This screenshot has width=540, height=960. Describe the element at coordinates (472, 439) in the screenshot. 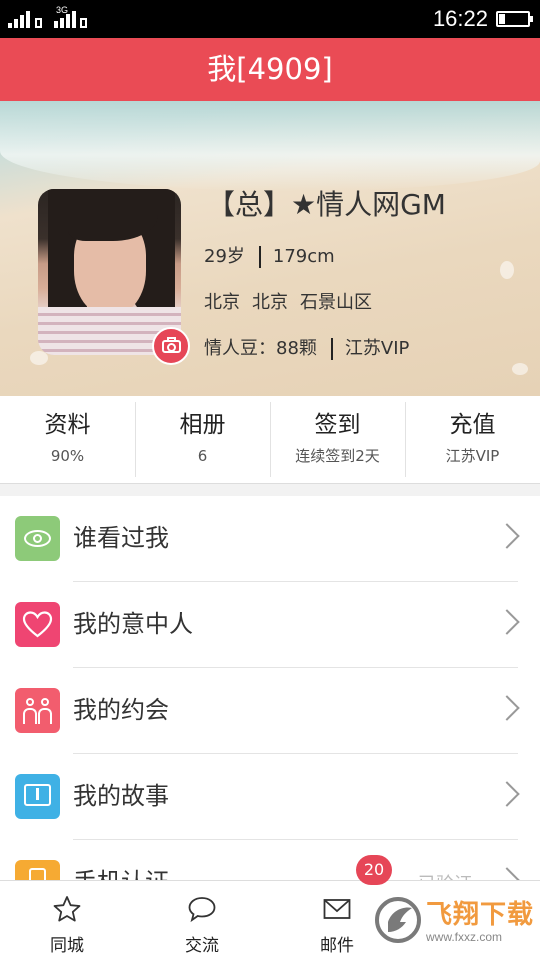

I see `stat-recharge: 充值 江苏VIP` at that location.